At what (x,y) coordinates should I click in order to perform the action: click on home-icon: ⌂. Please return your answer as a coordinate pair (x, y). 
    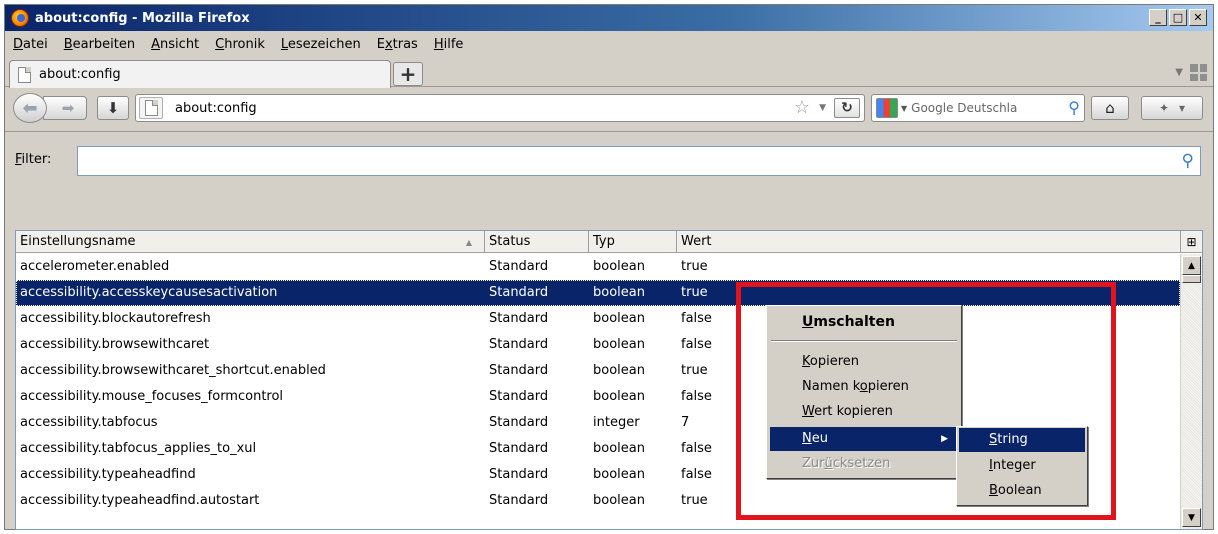
    Looking at the image, I should click on (1110, 108).